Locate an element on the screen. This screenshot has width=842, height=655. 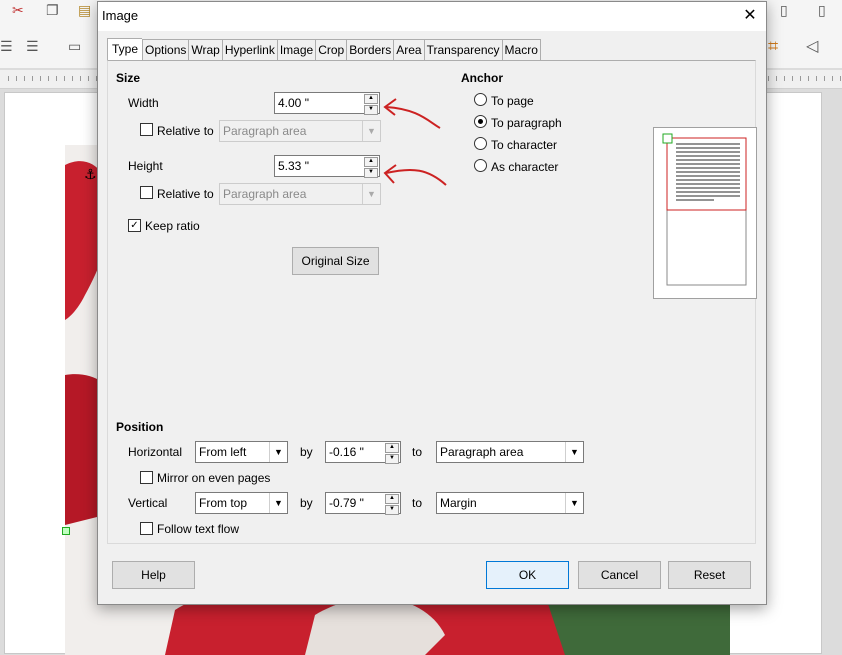
mirror-checkbox is located at coordinates (146, 477).